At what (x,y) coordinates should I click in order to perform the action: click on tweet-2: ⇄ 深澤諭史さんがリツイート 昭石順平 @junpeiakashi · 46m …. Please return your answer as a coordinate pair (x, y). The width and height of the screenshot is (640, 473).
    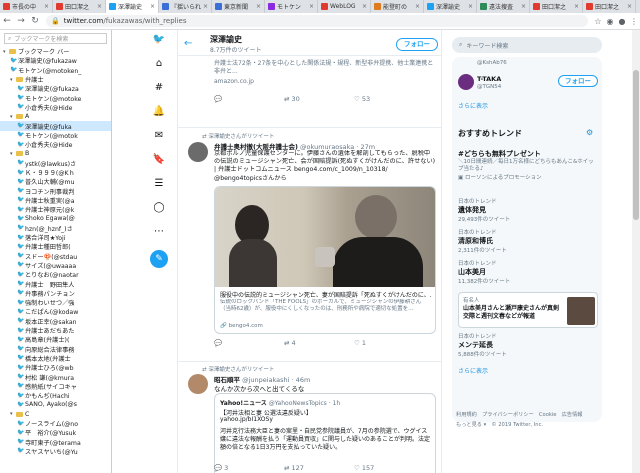
    Looking at the image, I should click on (309, 417).